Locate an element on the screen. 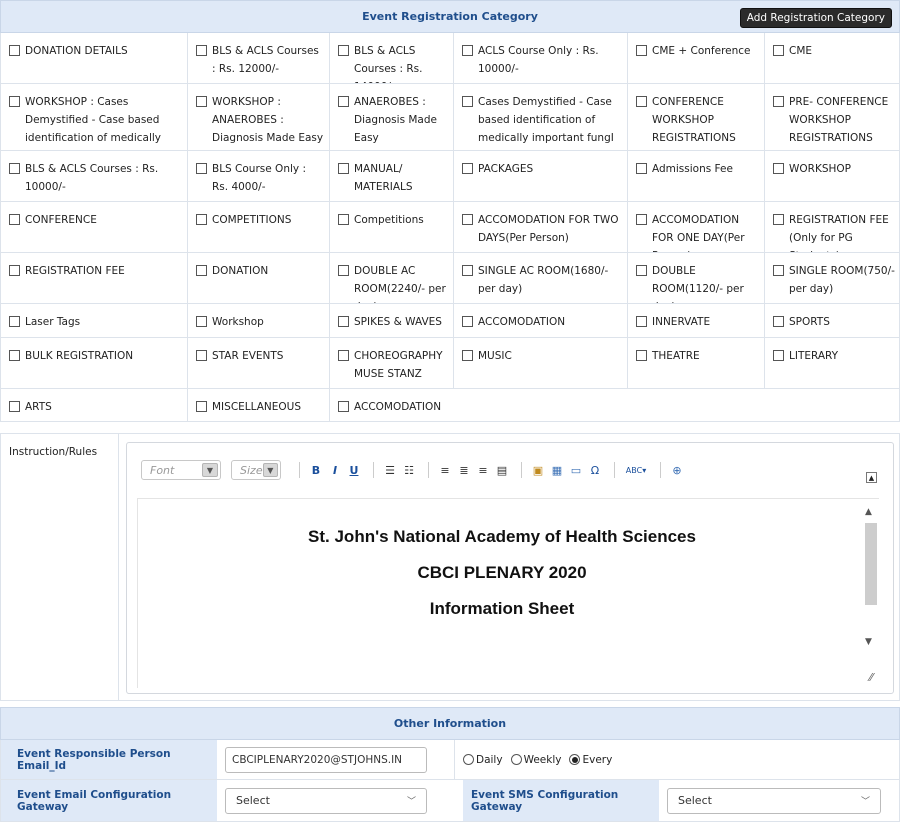 This screenshot has height=823, width=900. category-option: Competitions is located at coordinates (392, 227).